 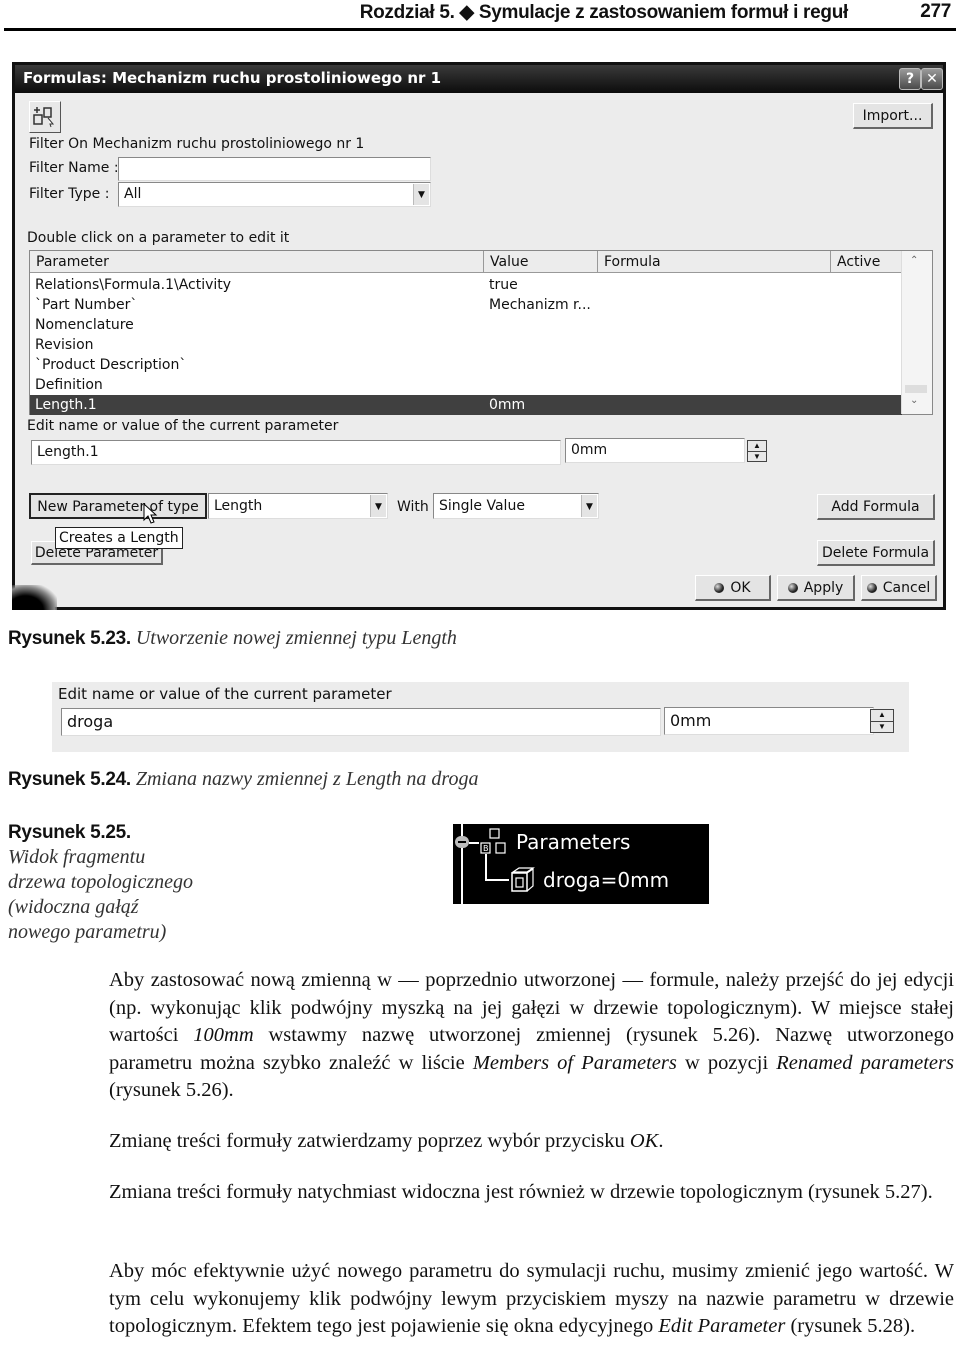 What do you see at coordinates (503, 285) in the screenshot?
I see `cell-value: true` at bounding box center [503, 285].